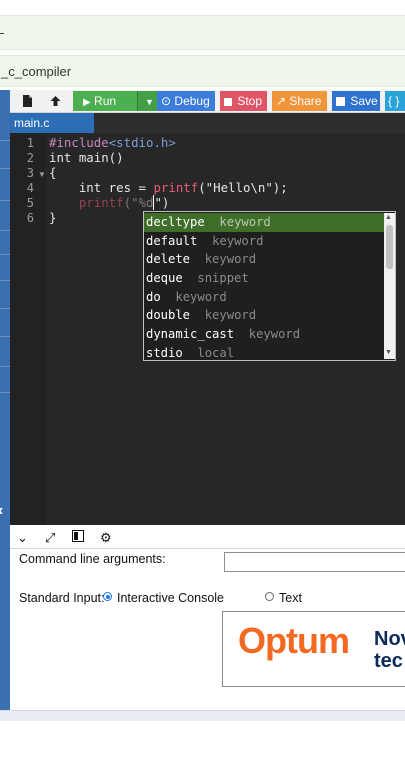 The height and width of the screenshot is (759, 405). What do you see at coordinates (27, 101) in the screenshot?
I see `file-icon` at bounding box center [27, 101].